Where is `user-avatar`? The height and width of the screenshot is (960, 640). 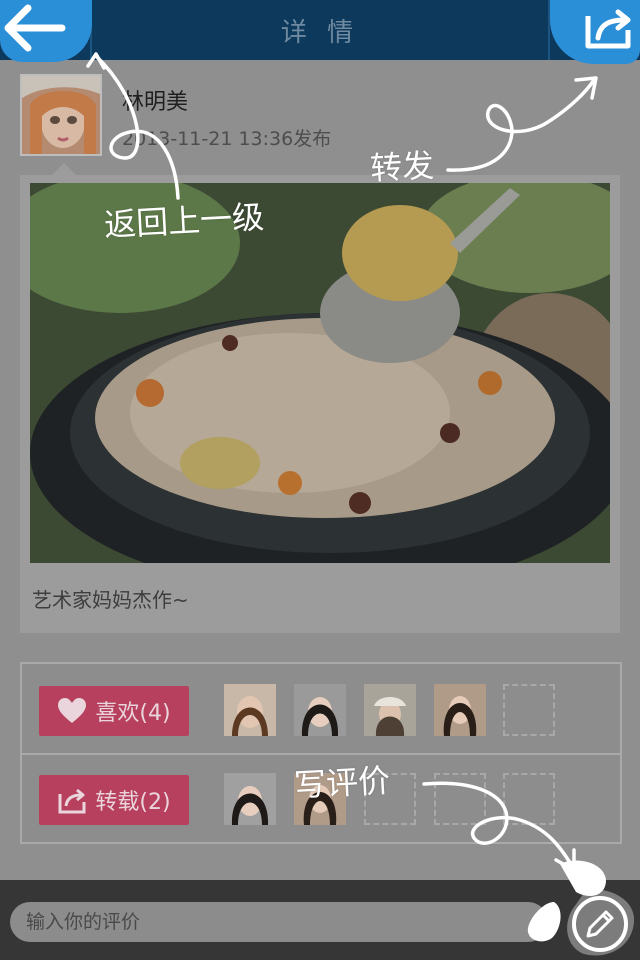
user-avatar is located at coordinates (61, 115).